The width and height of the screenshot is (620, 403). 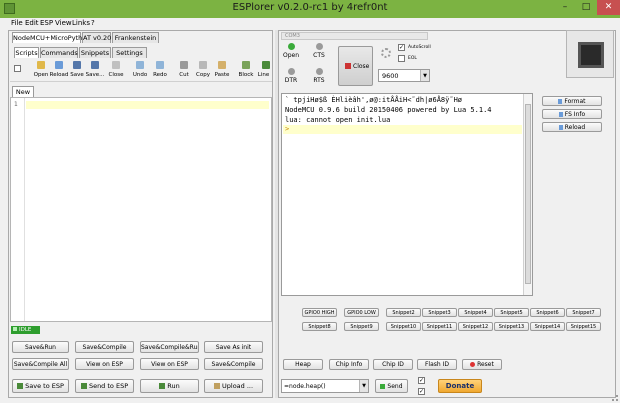 What do you see at coordinates (319, 312) in the screenshot?
I see `snippet-button: GPIO0 HIGH` at bounding box center [319, 312].